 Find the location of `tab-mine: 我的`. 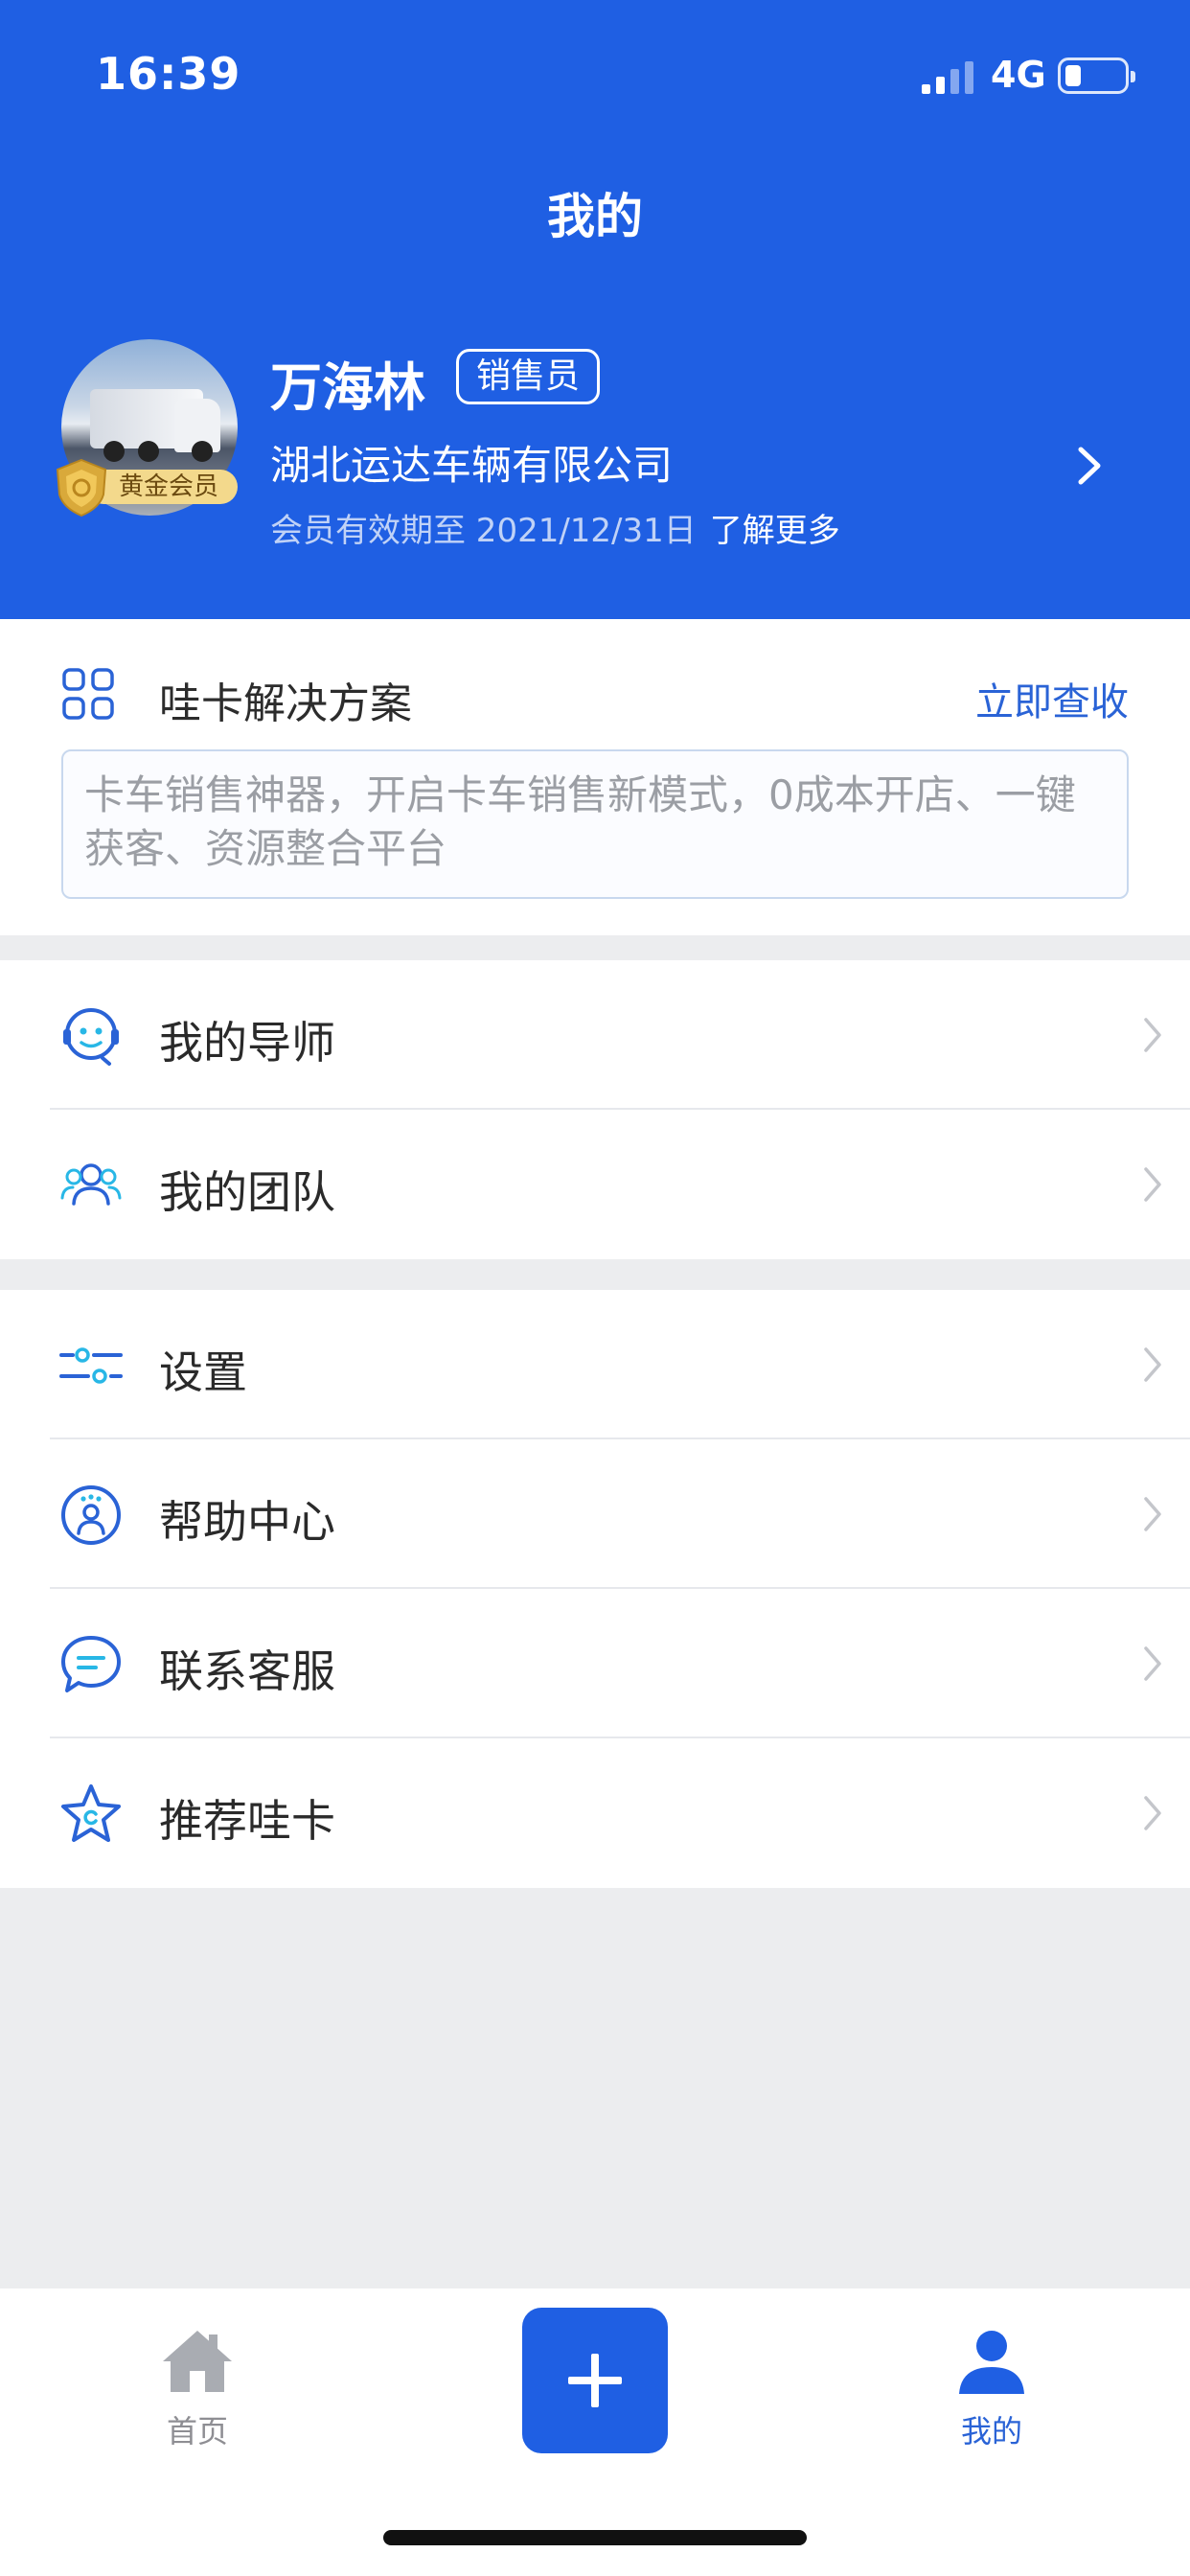

tab-mine: 我的 is located at coordinates (991, 2389).